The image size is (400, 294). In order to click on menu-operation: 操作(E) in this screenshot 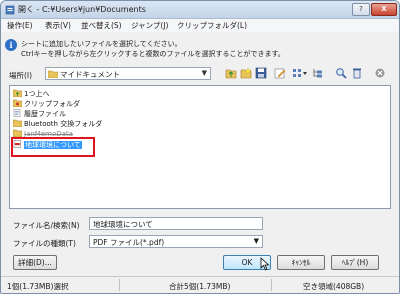, I will do `click(20, 25)`.